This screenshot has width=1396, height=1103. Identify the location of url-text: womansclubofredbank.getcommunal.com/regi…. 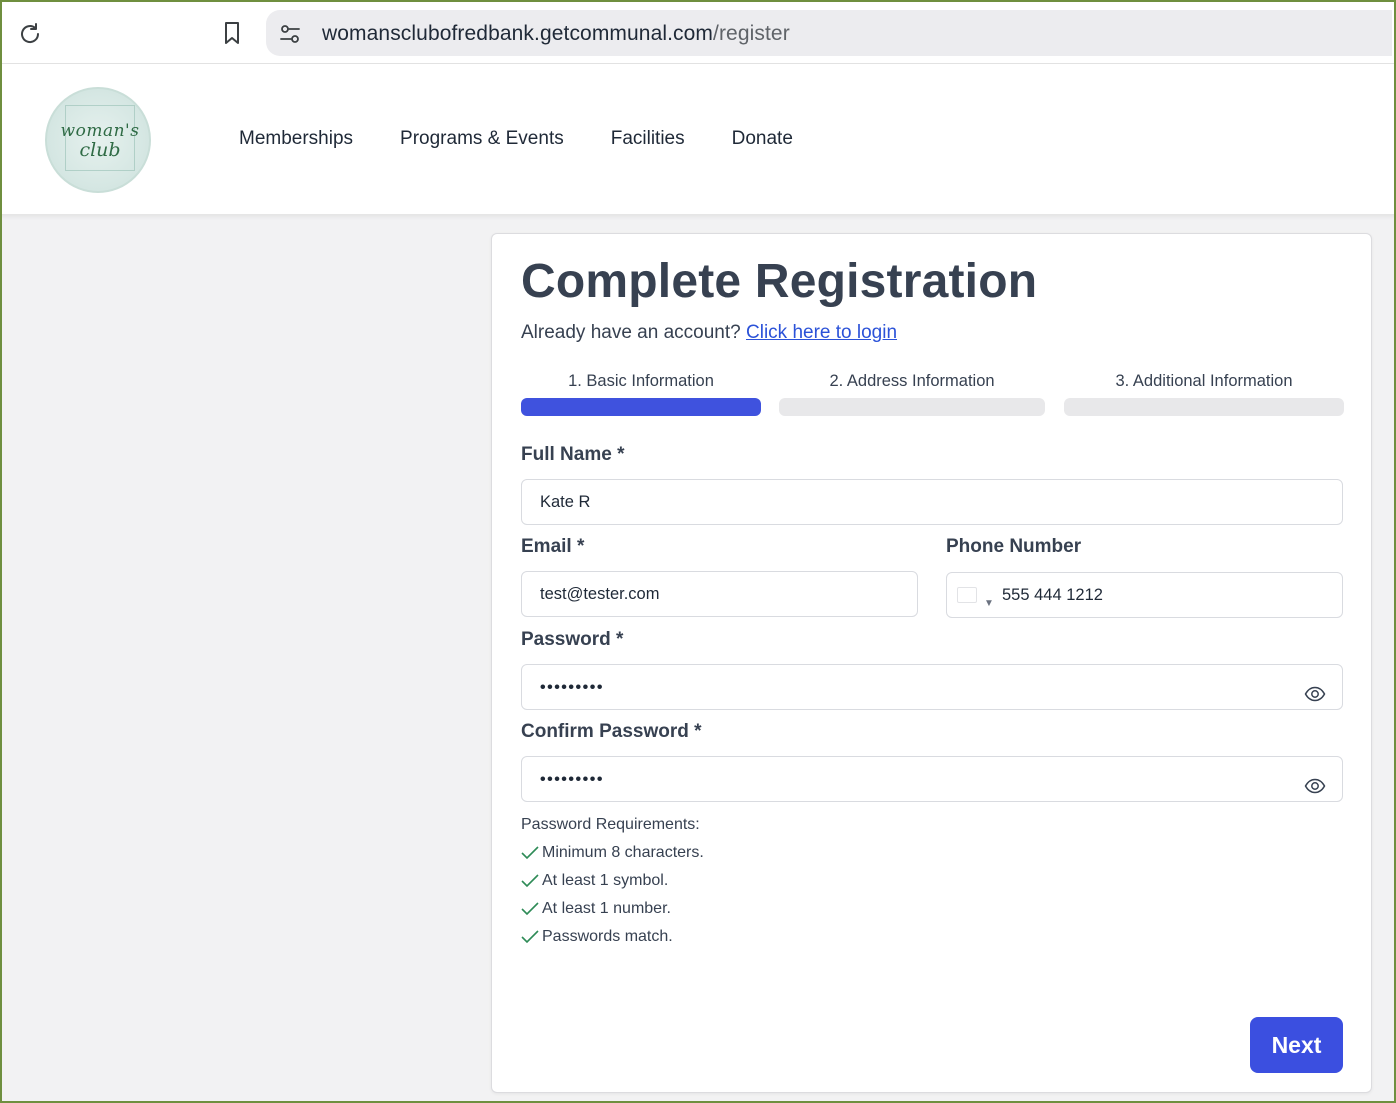
(556, 34).